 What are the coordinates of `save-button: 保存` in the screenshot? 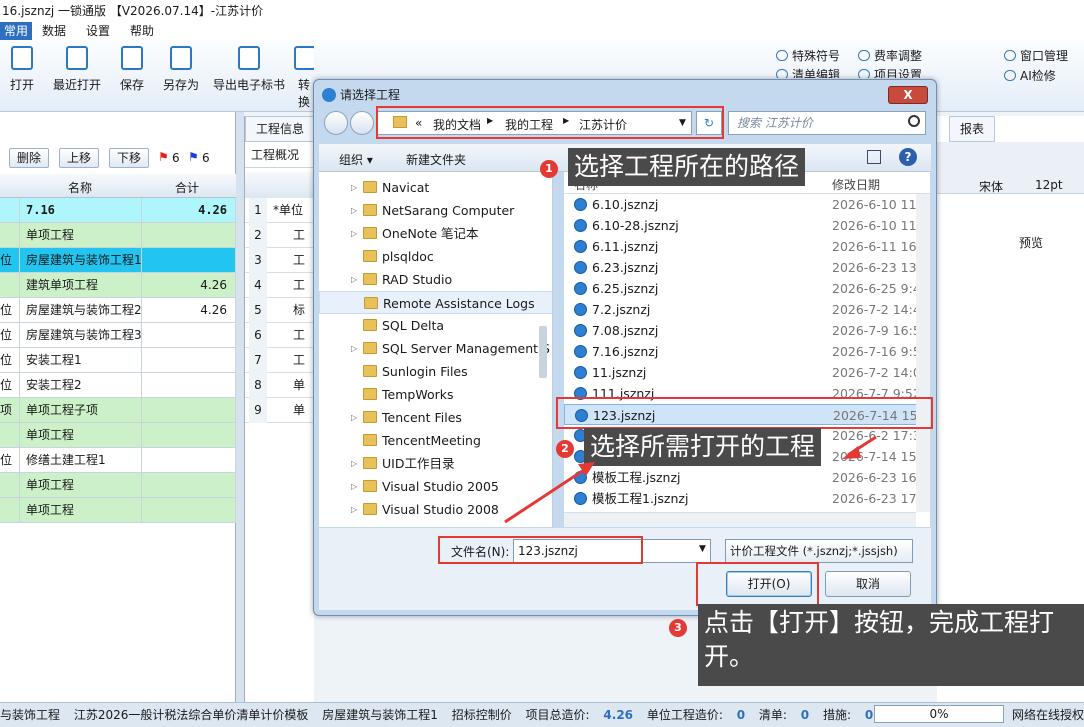 It's located at (132, 69).